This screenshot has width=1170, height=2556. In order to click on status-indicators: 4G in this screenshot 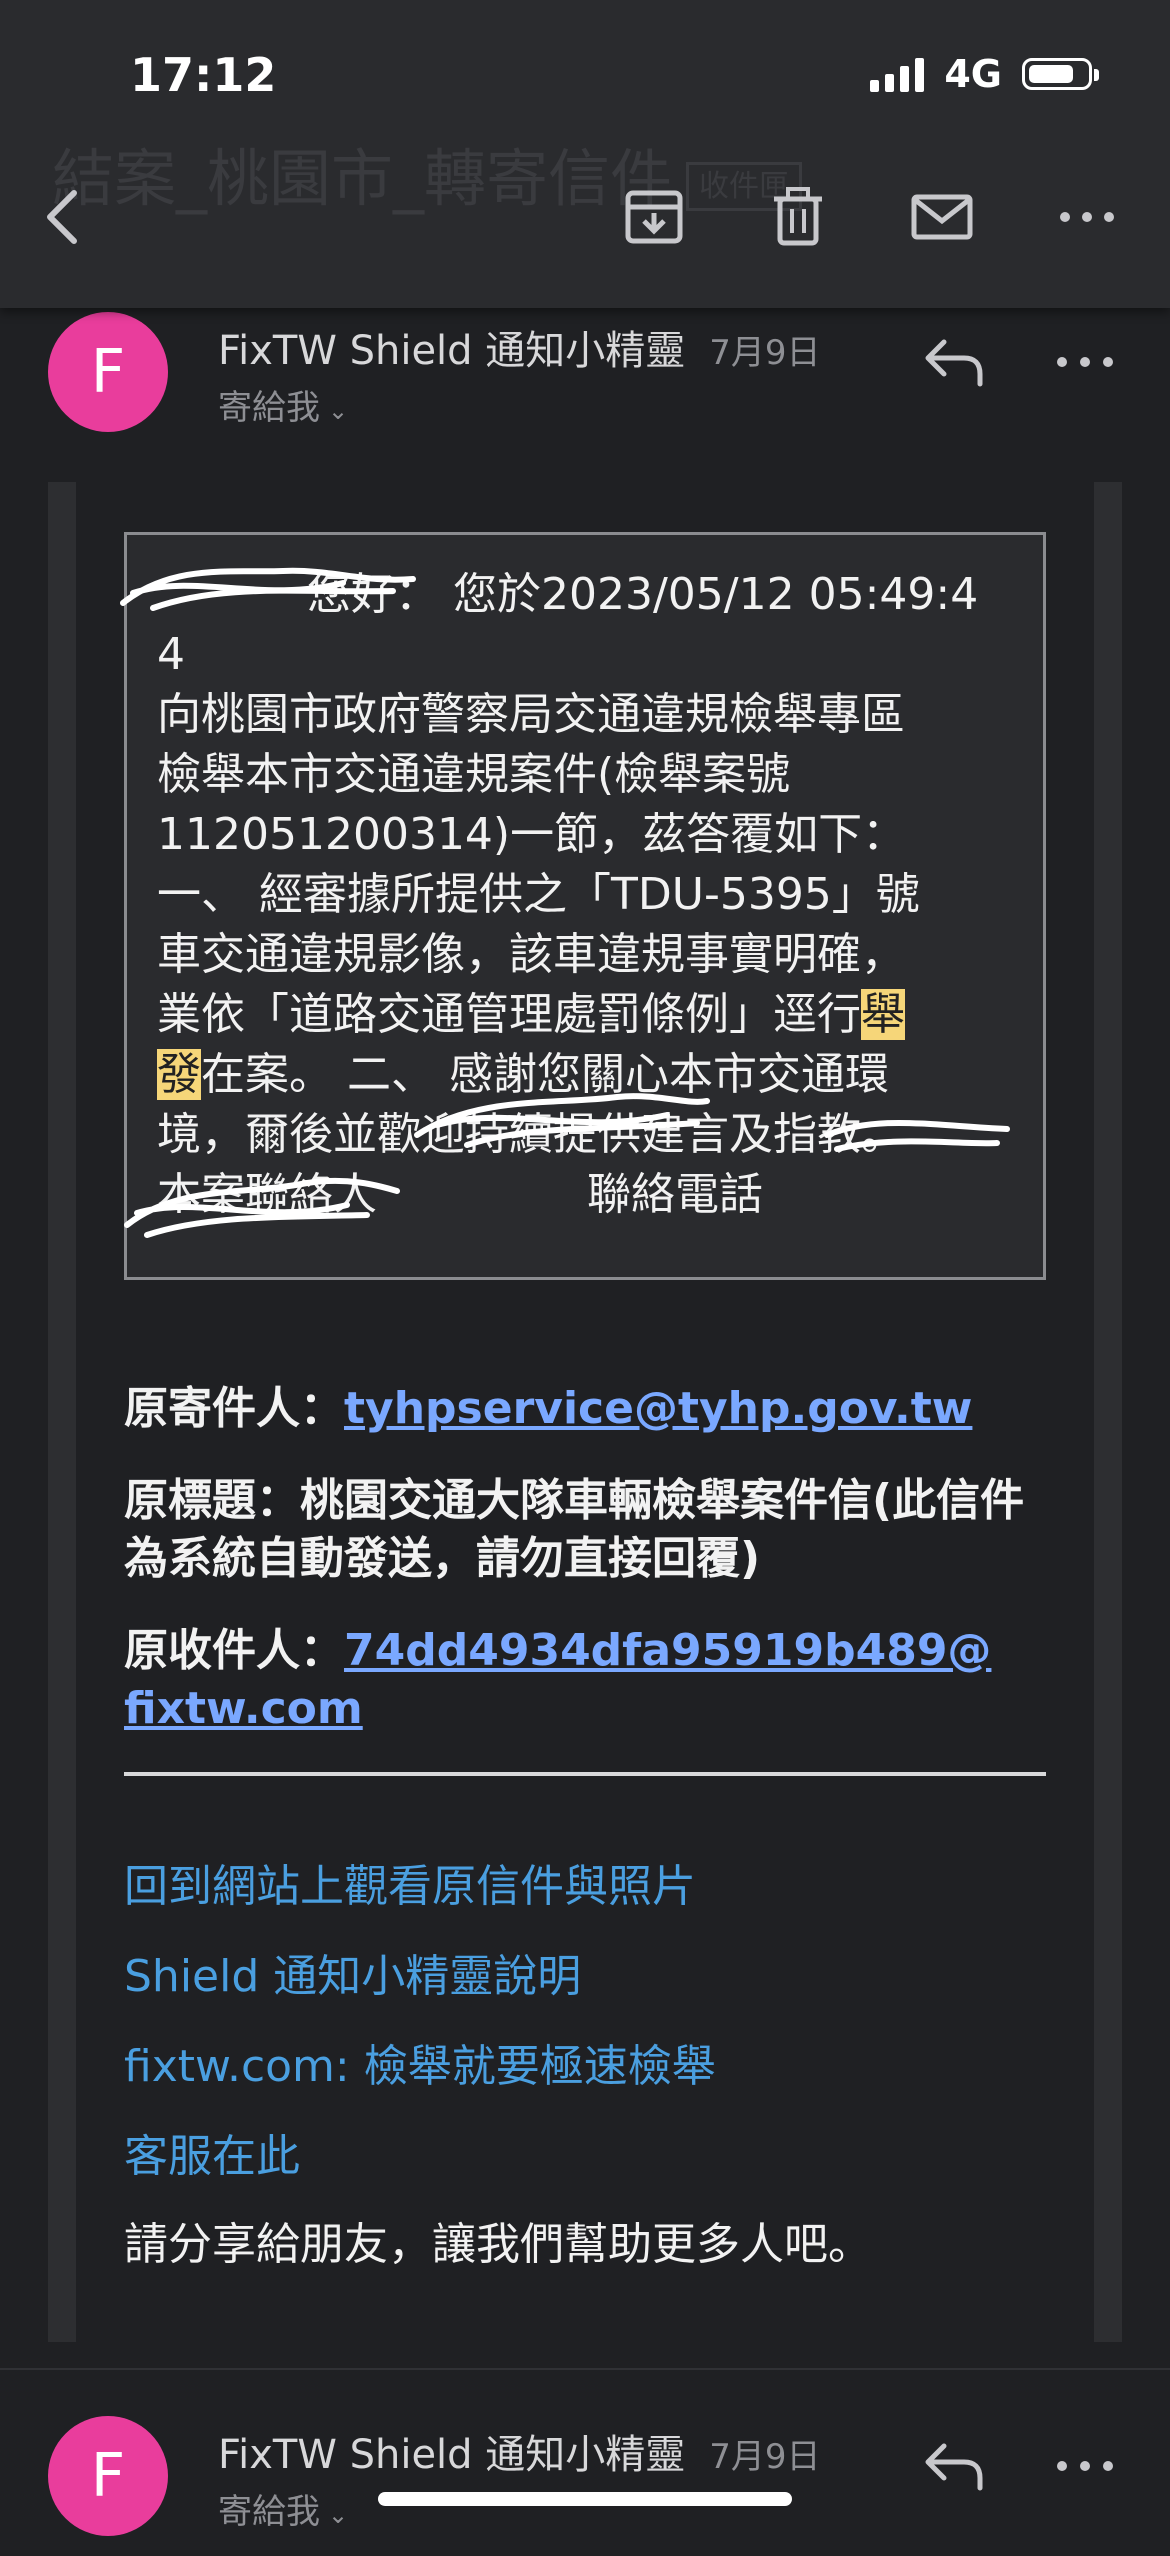, I will do `click(984, 74)`.